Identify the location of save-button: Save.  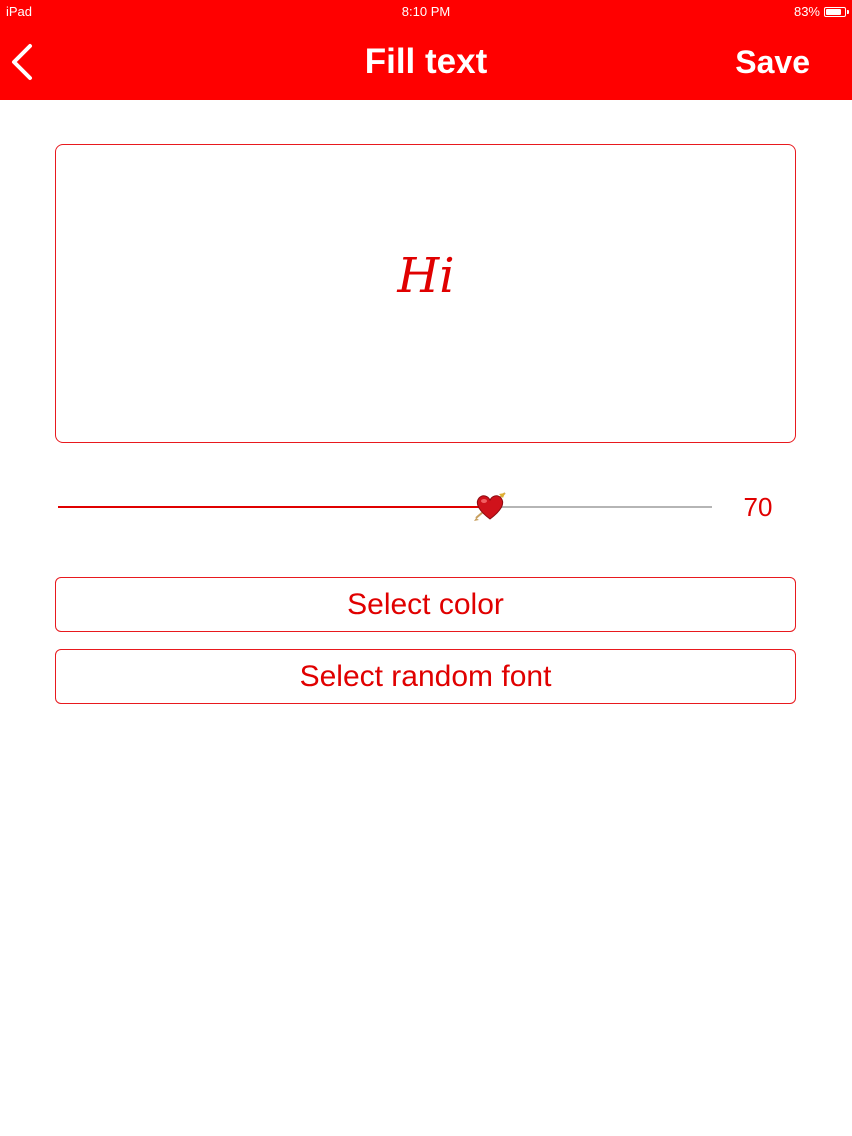
(772, 62).